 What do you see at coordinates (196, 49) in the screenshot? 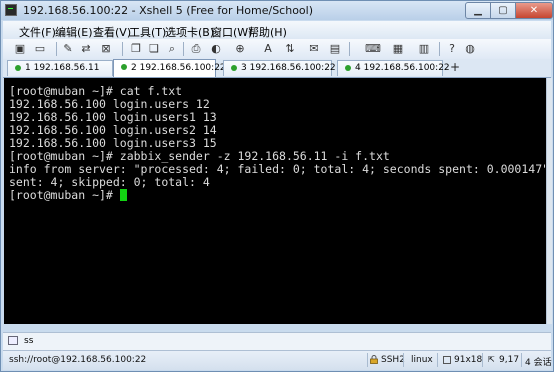
I see `print-icon: ⎙` at bounding box center [196, 49].